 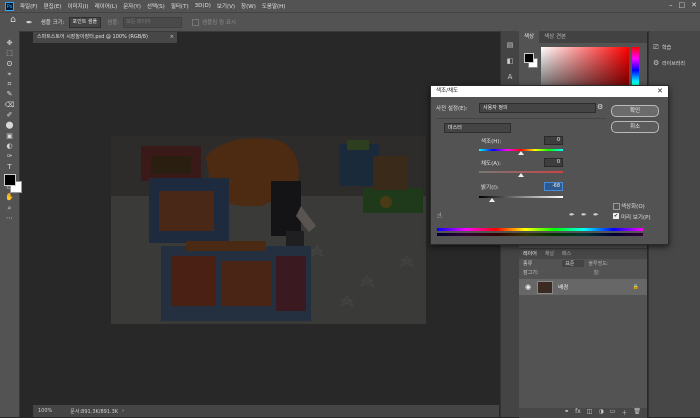 What do you see at coordinates (94, 411) in the screenshot?
I see `document-size: 문서:891.3K/891.3K` at bounding box center [94, 411].